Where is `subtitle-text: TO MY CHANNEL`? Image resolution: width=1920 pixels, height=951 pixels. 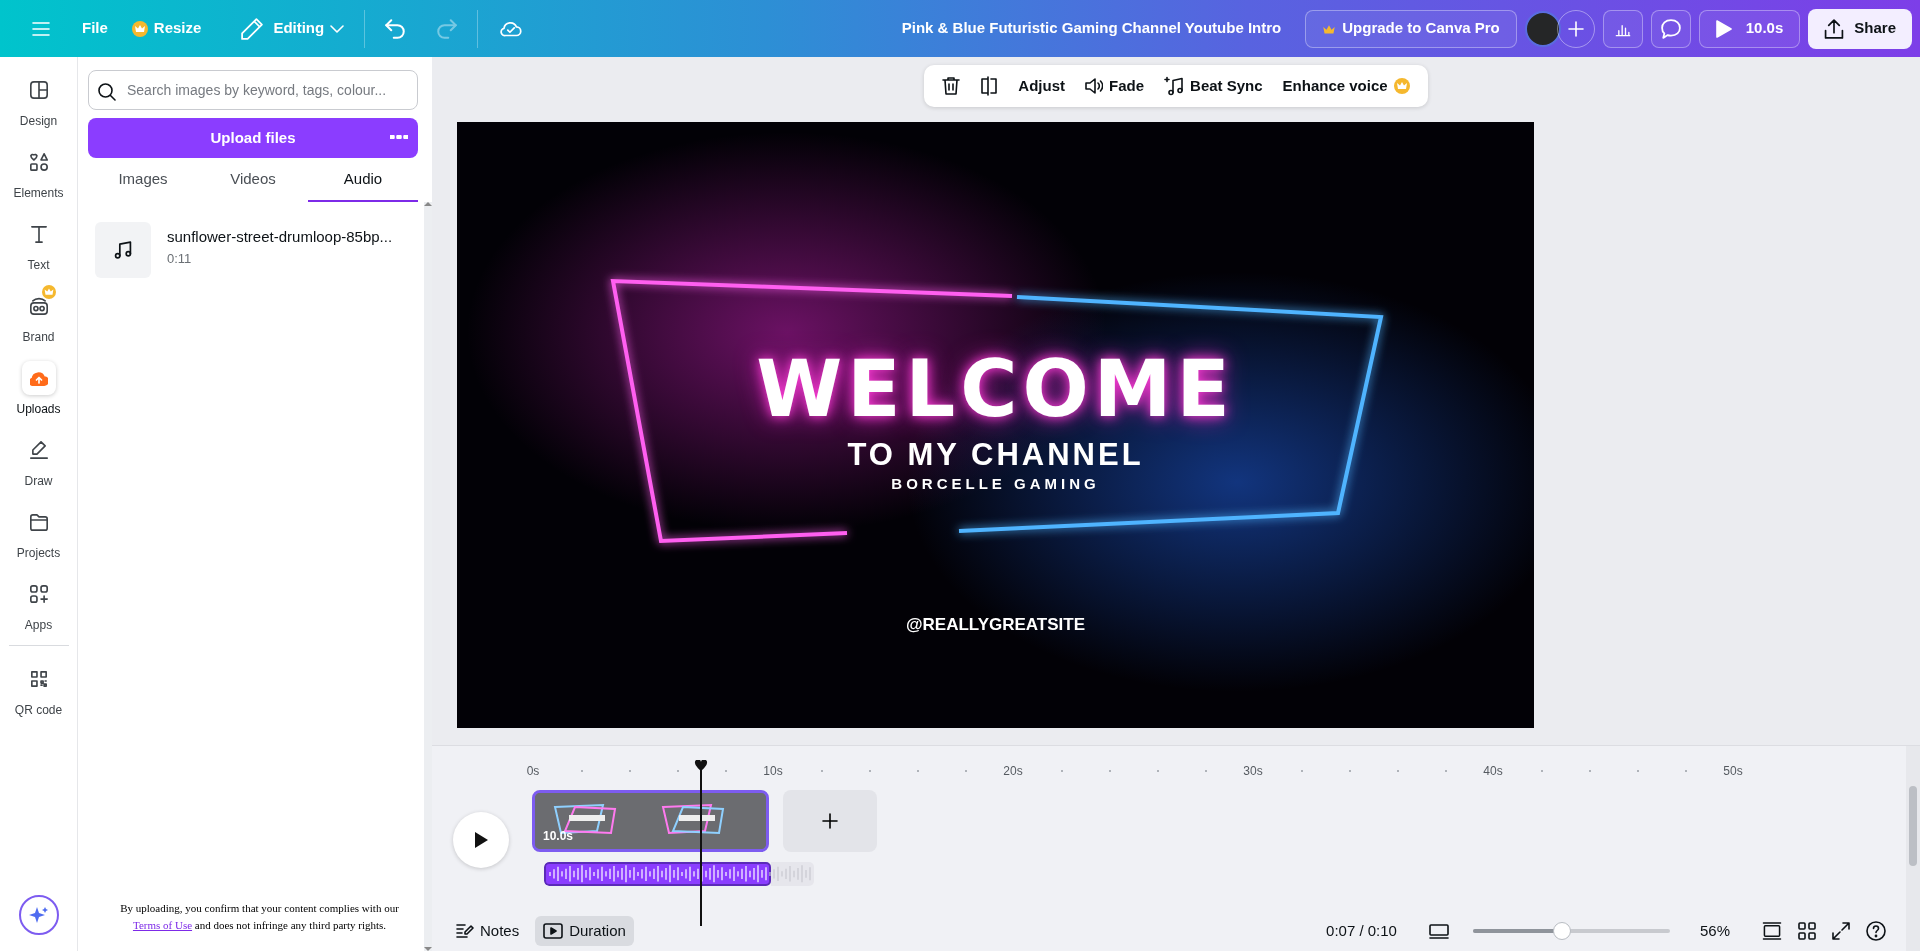 subtitle-text: TO MY CHANNEL is located at coordinates (995, 454).